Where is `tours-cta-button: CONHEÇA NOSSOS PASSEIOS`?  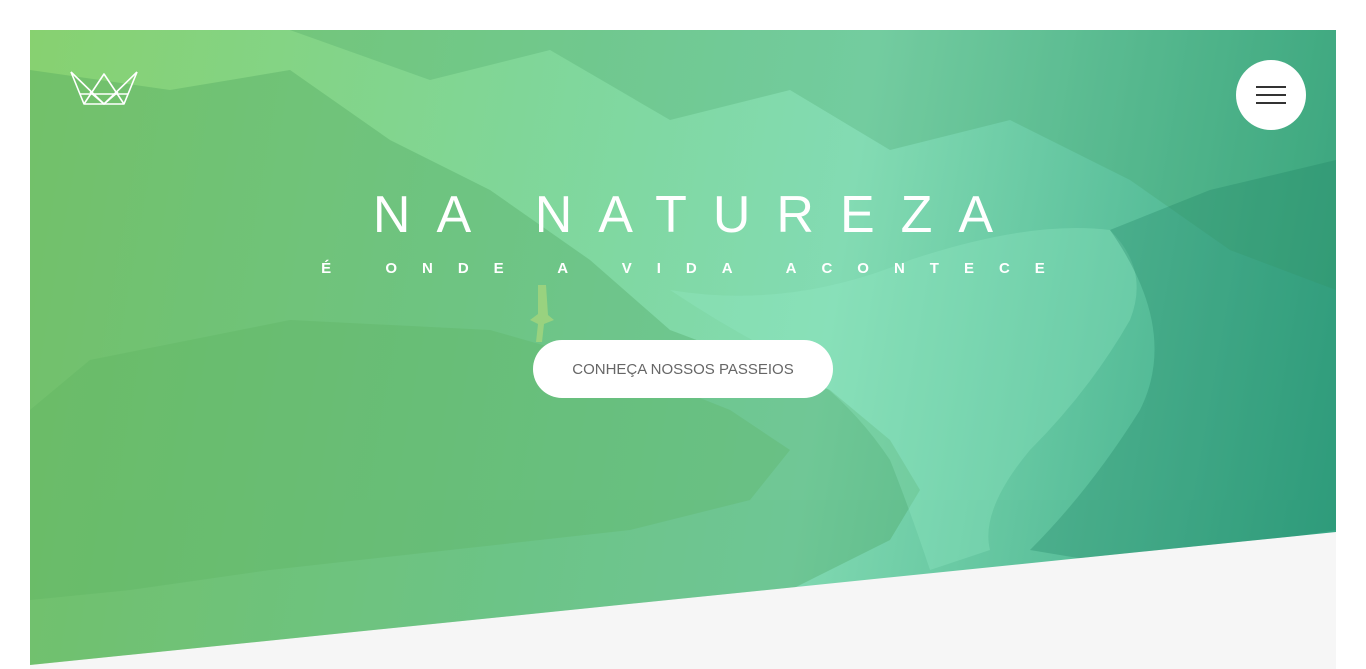
tours-cta-button: CONHEÇA NOSSOS PASSEIOS is located at coordinates (683, 369).